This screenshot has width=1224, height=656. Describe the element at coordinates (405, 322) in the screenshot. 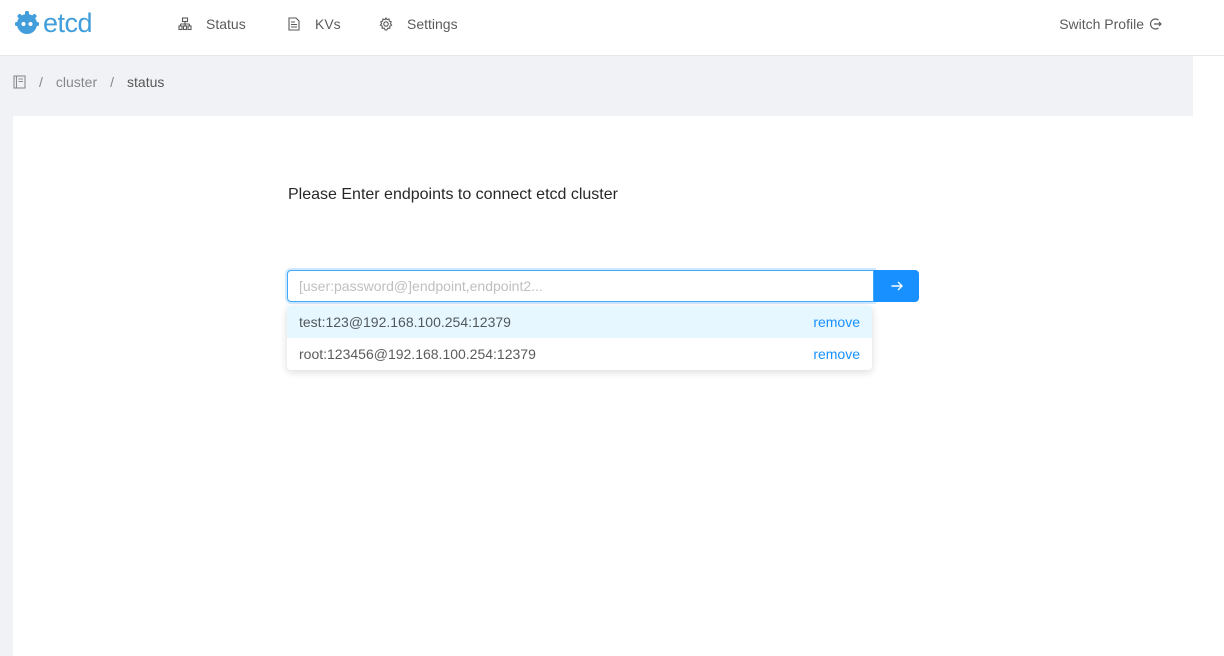

I see `suggestion-endpoint: test:123@192.168.100.254:12379` at that location.